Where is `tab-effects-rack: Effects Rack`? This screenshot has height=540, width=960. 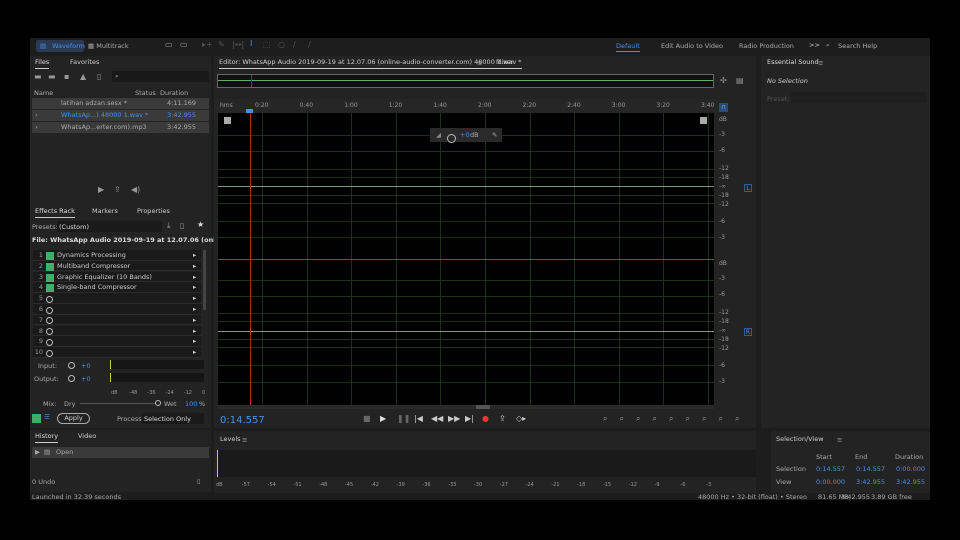
tab-effects-rack: Effects Rack is located at coordinates (55, 211).